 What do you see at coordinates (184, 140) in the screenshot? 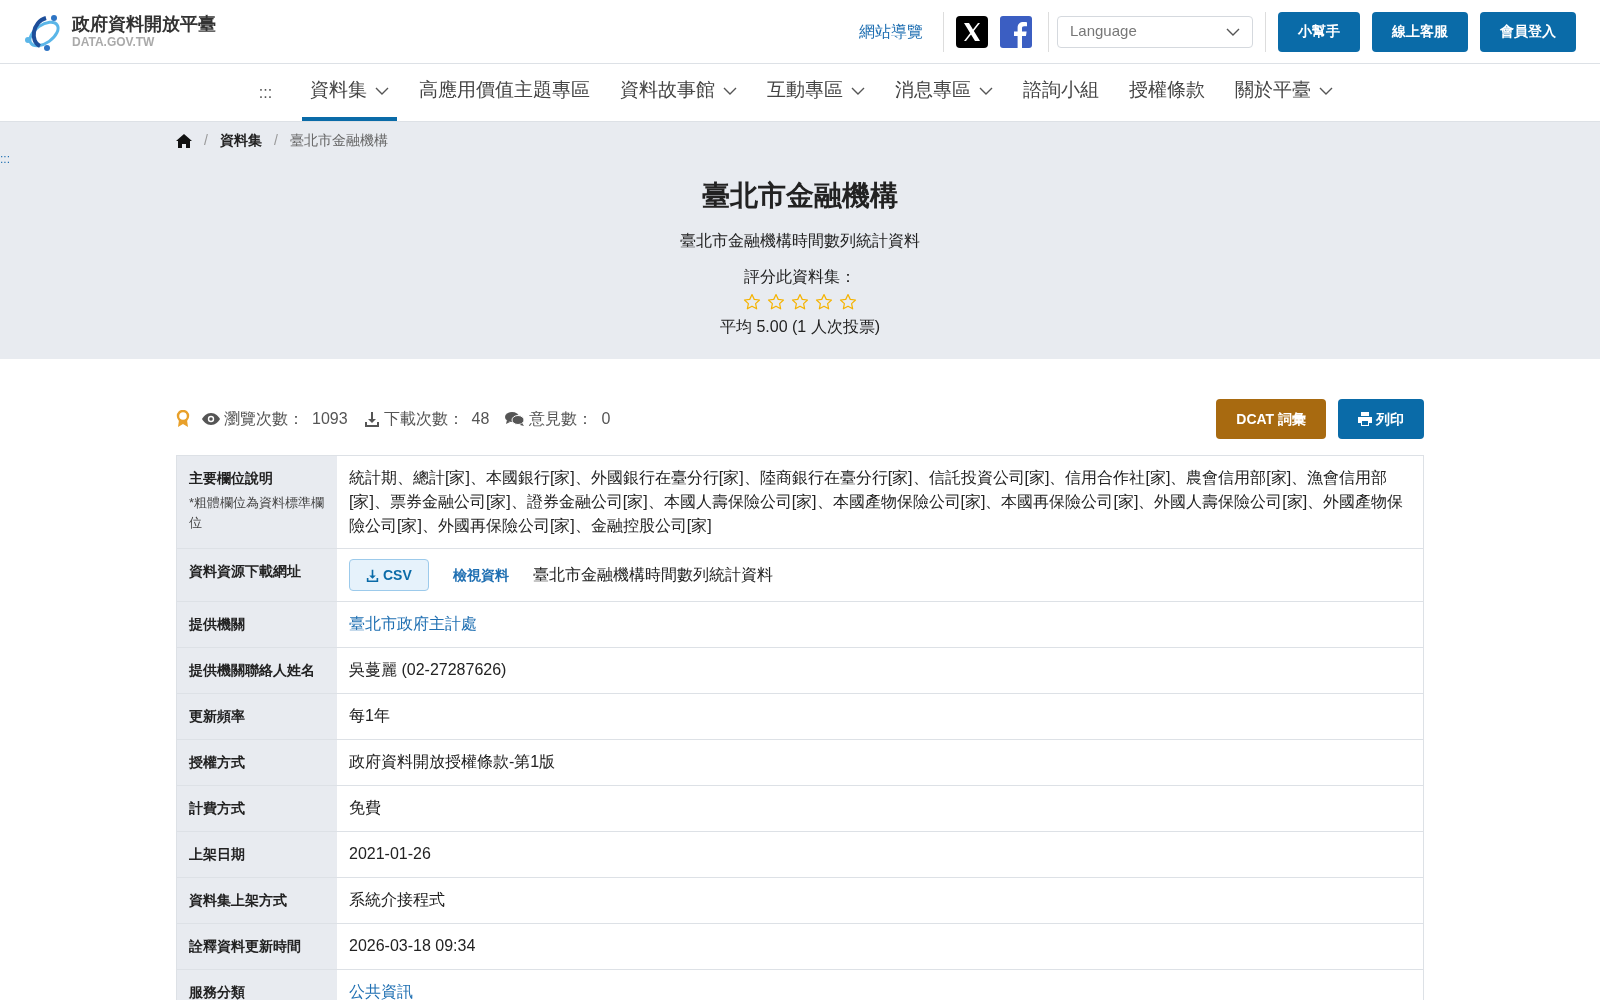
I see `home-icon` at bounding box center [184, 140].